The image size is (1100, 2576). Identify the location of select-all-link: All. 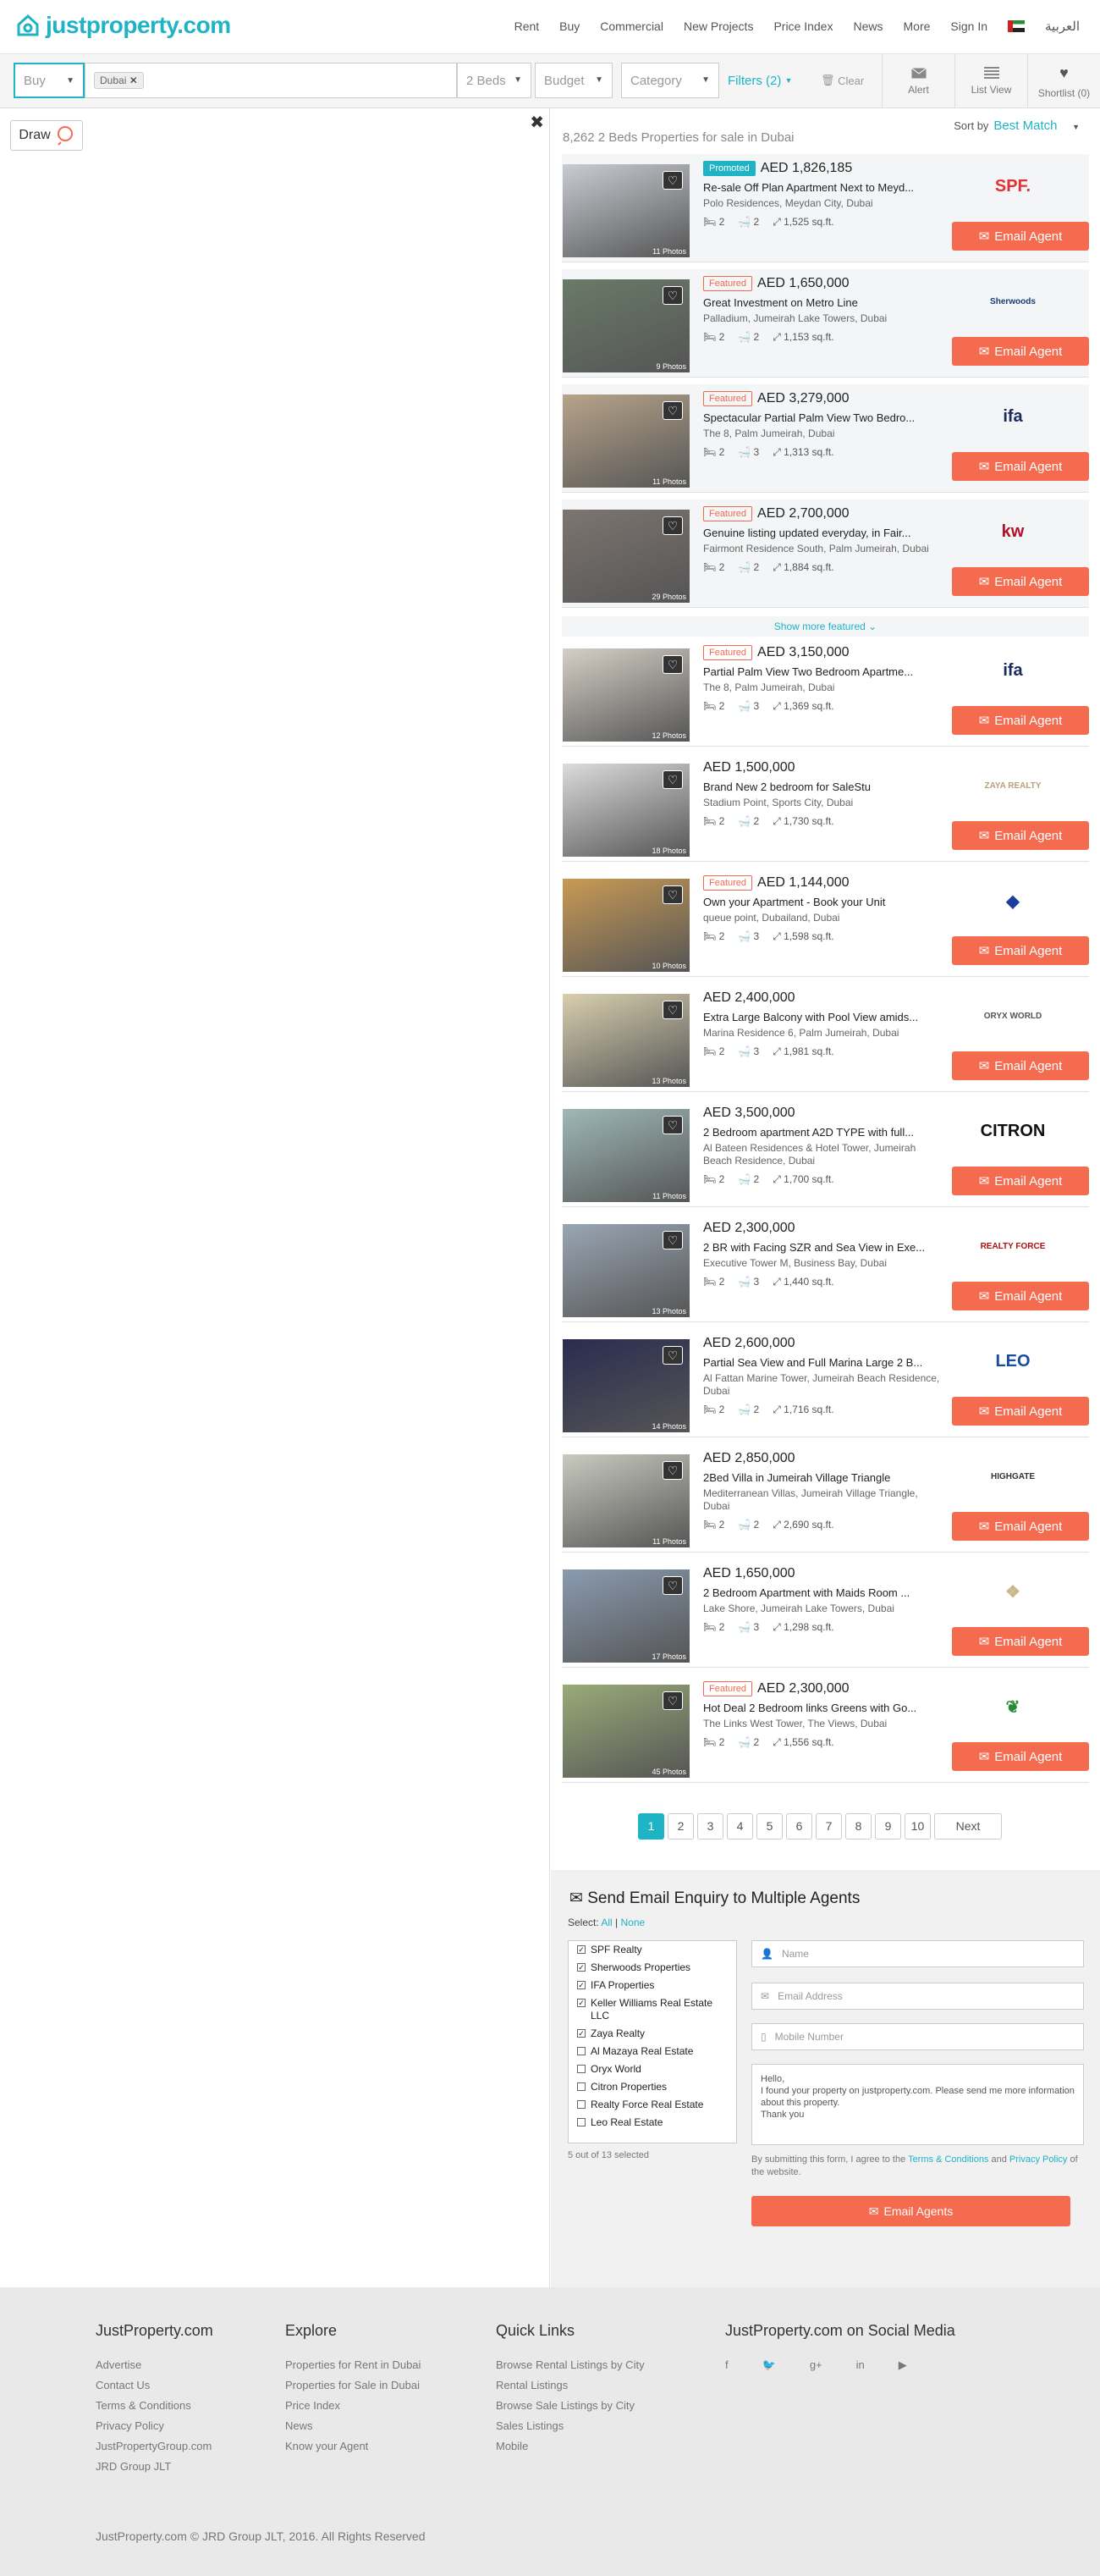
(607, 1923).